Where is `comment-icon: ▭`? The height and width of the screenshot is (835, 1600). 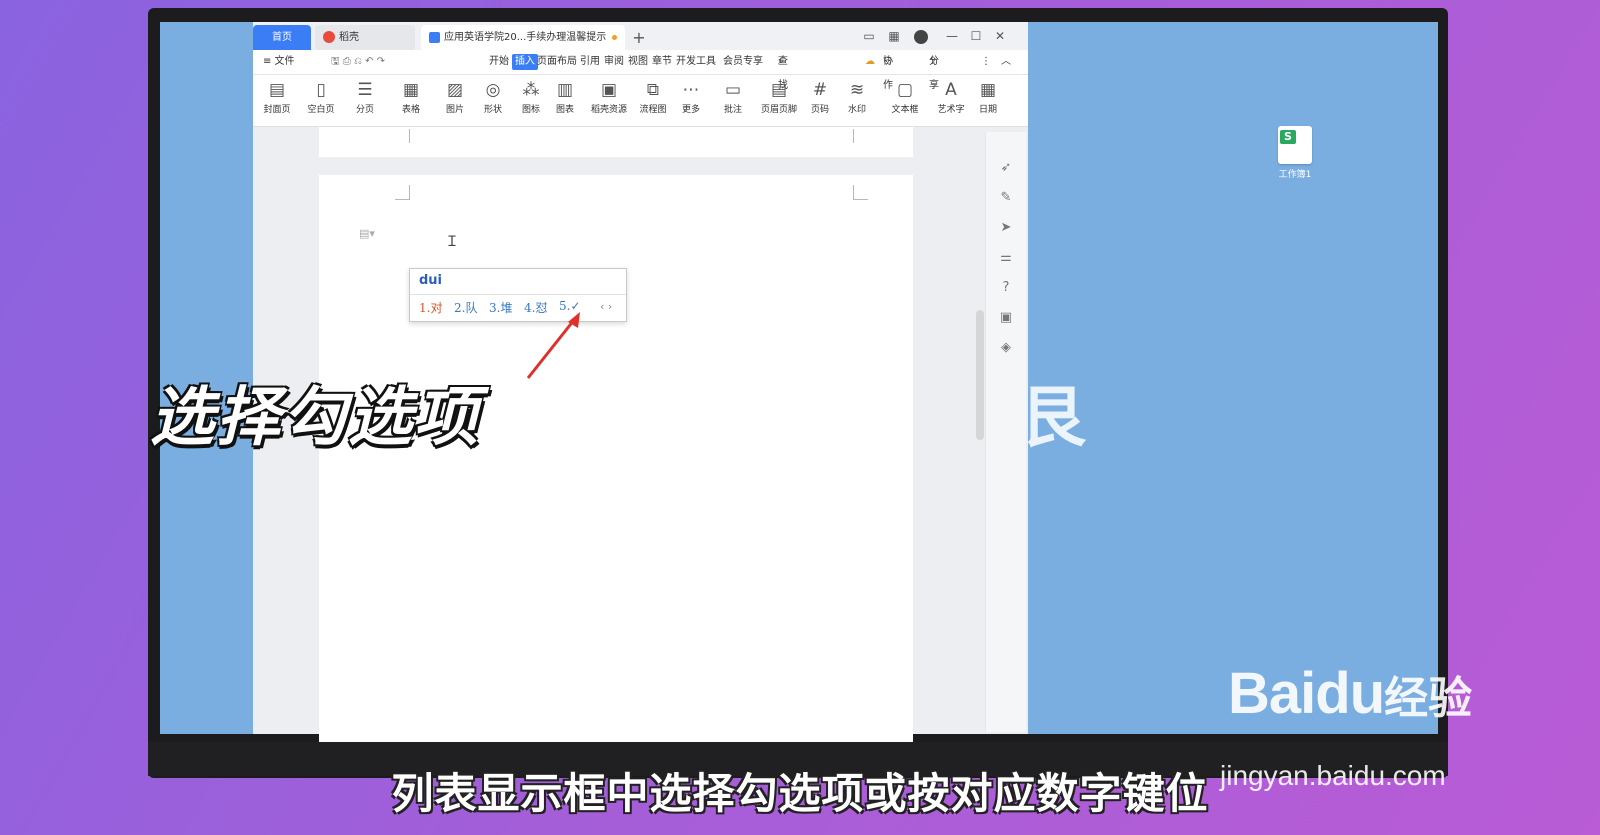
comment-icon: ▭ is located at coordinates (733, 90).